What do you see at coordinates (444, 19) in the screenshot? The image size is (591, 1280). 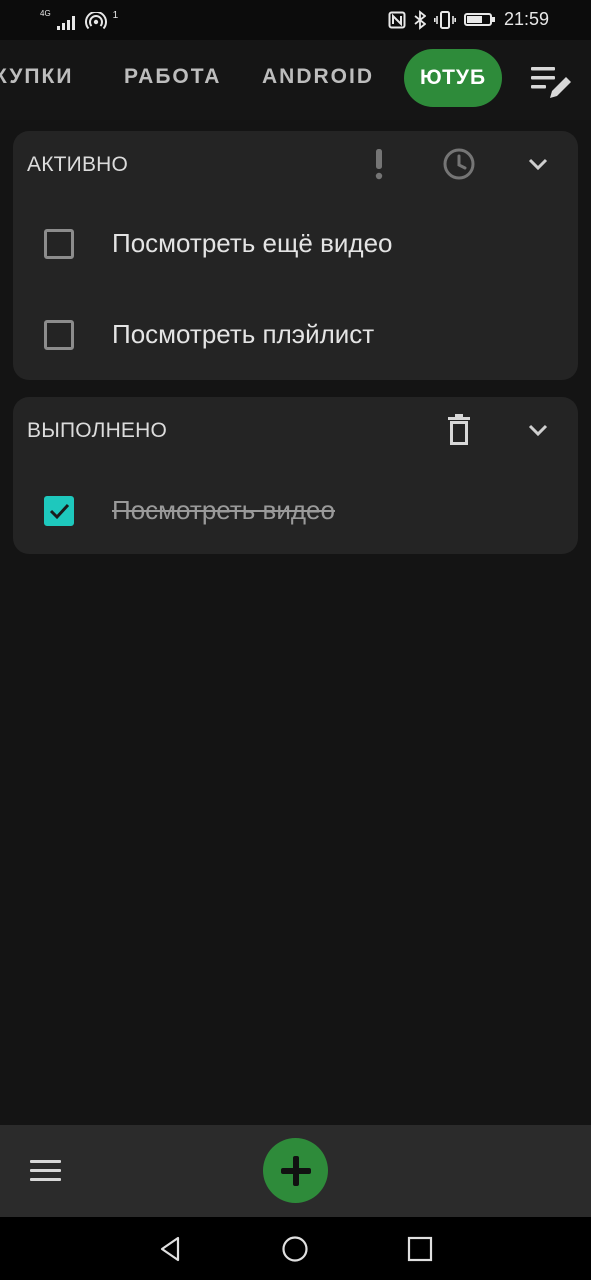 I see `vibrate-icon` at bounding box center [444, 19].